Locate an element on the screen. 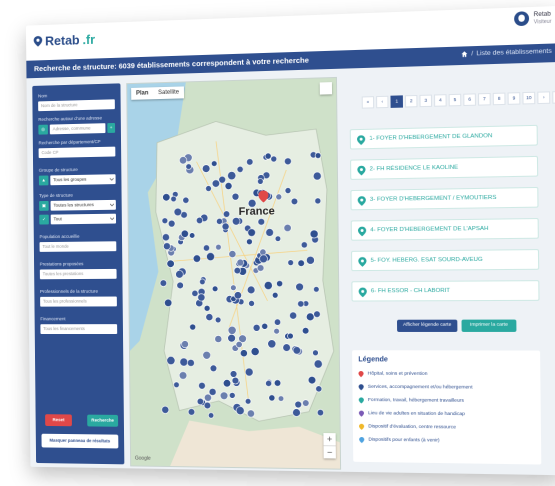  tab-plan: Plan is located at coordinates (142, 93).